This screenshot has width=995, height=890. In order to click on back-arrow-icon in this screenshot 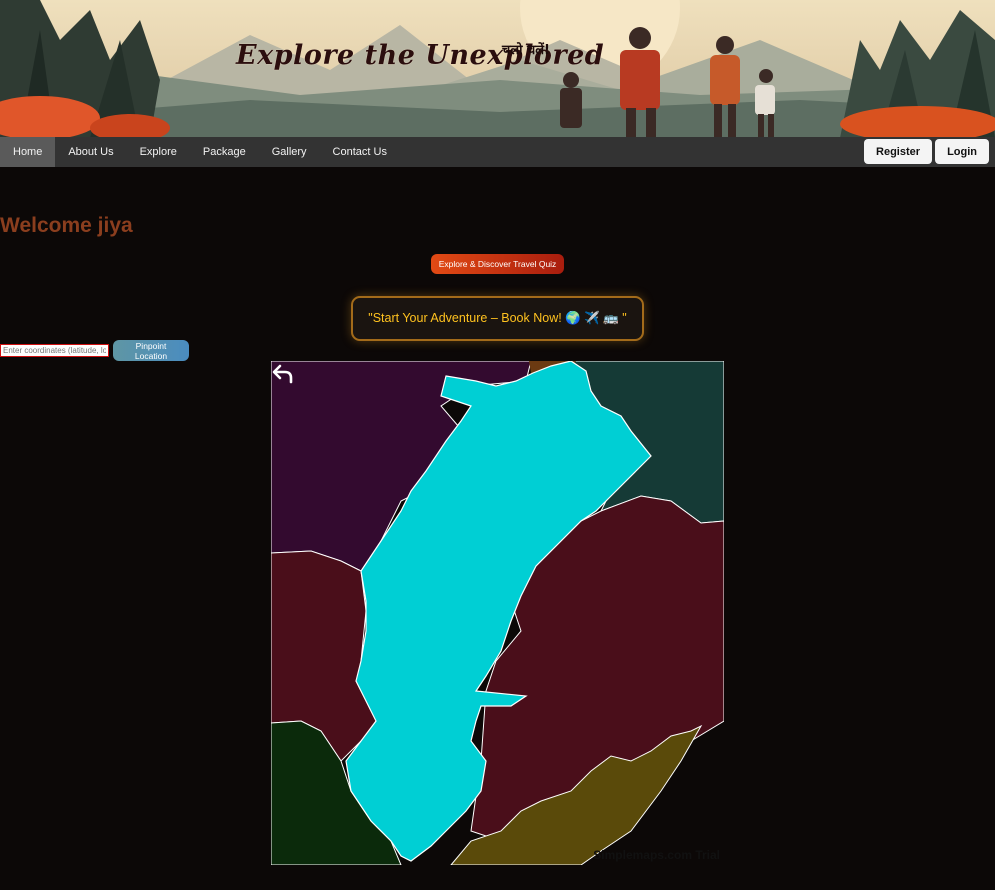, I will do `click(283, 373)`.